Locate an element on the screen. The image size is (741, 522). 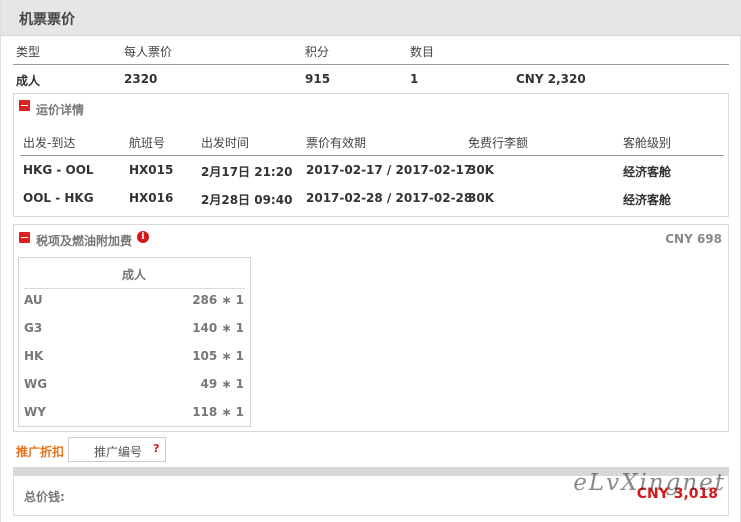
help-icon: ? is located at coordinates (156, 448).